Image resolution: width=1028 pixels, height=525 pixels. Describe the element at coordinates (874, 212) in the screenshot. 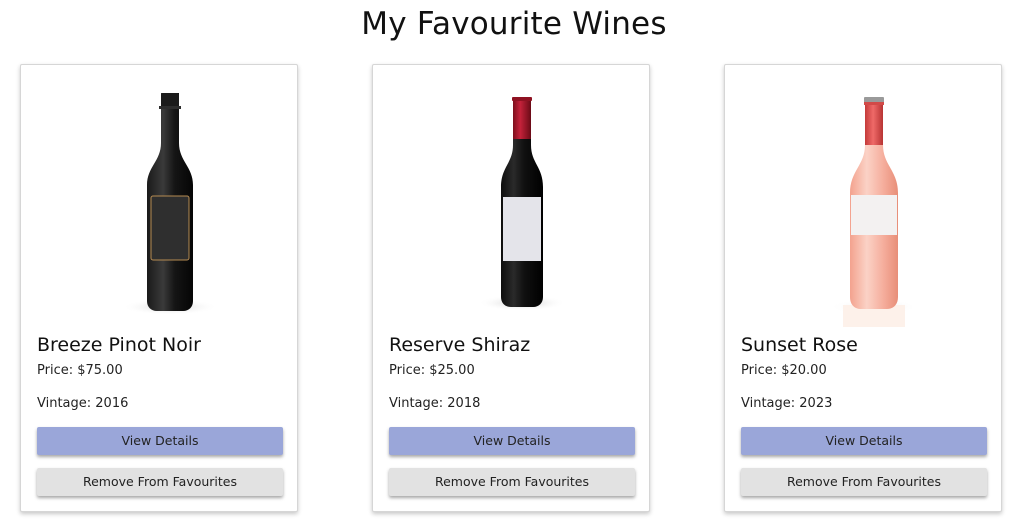

I see `rose-wine-bottle-image` at that location.